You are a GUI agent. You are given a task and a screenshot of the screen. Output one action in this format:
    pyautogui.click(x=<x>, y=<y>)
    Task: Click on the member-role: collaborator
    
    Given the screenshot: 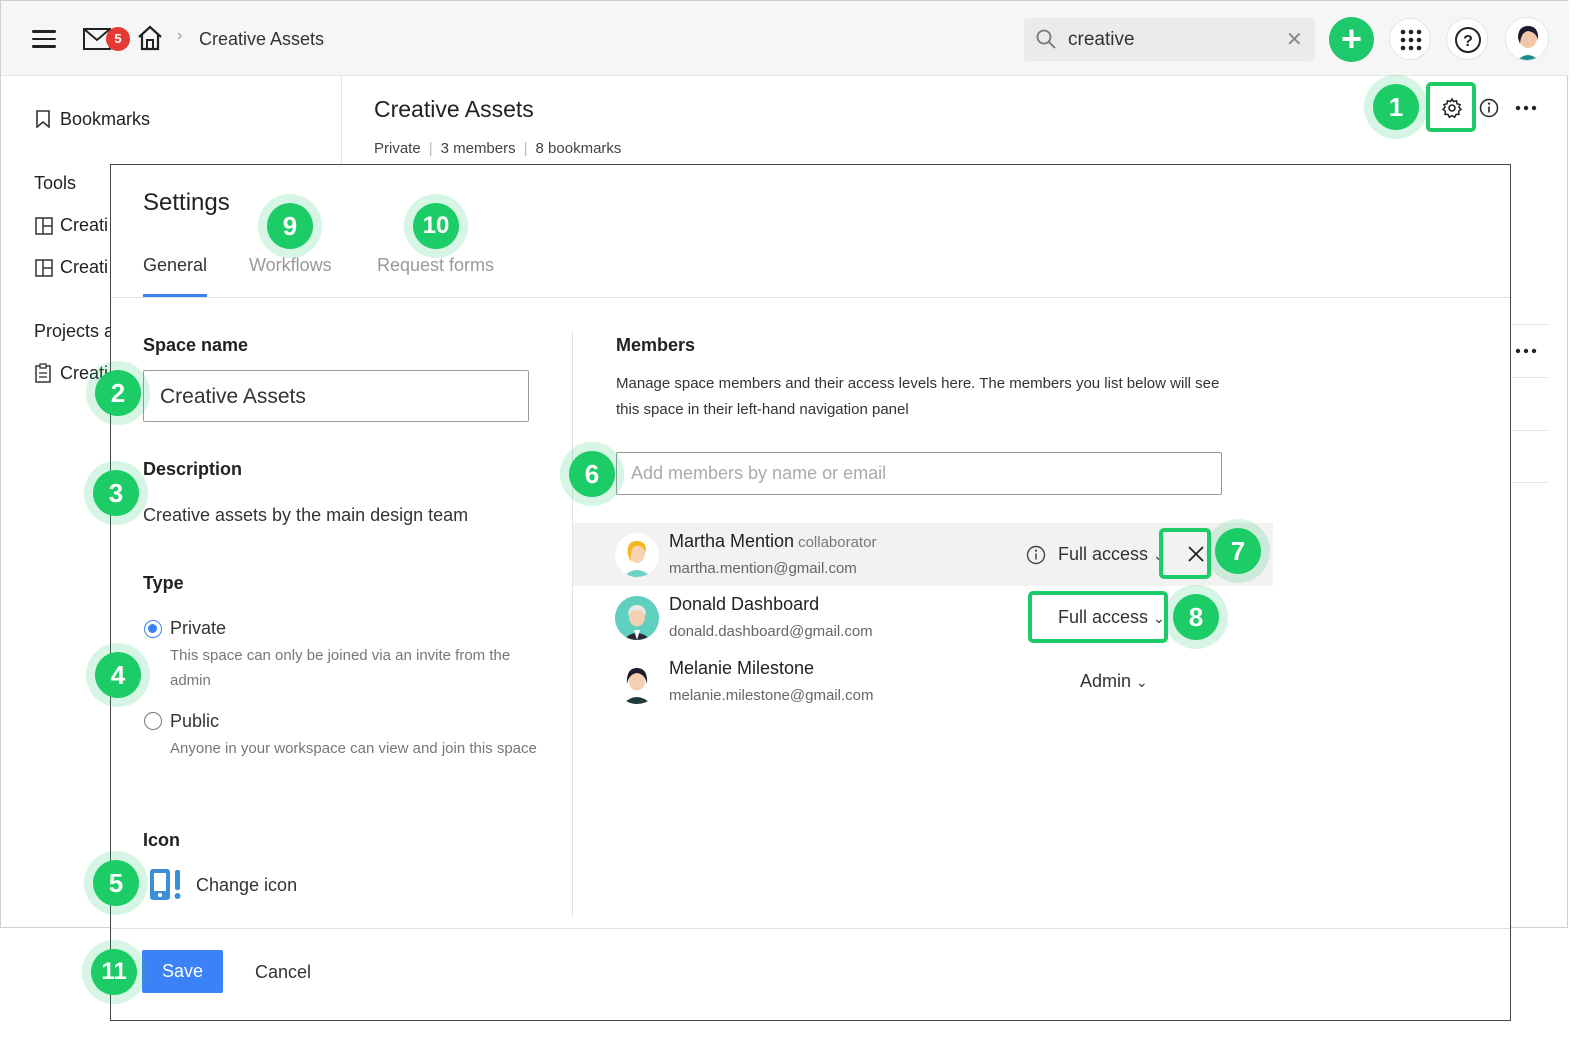 What is the action you would take?
    pyautogui.click(x=837, y=542)
    